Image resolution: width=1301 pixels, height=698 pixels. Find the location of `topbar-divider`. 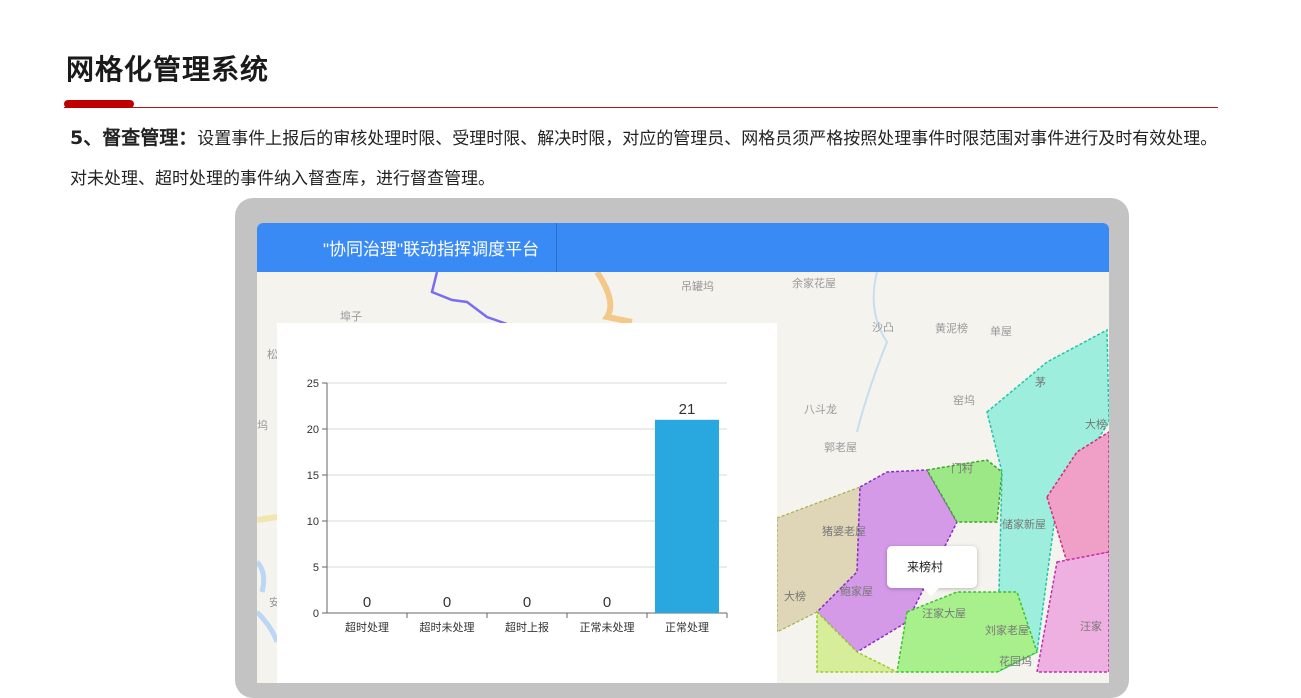

topbar-divider is located at coordinates (556, 247).